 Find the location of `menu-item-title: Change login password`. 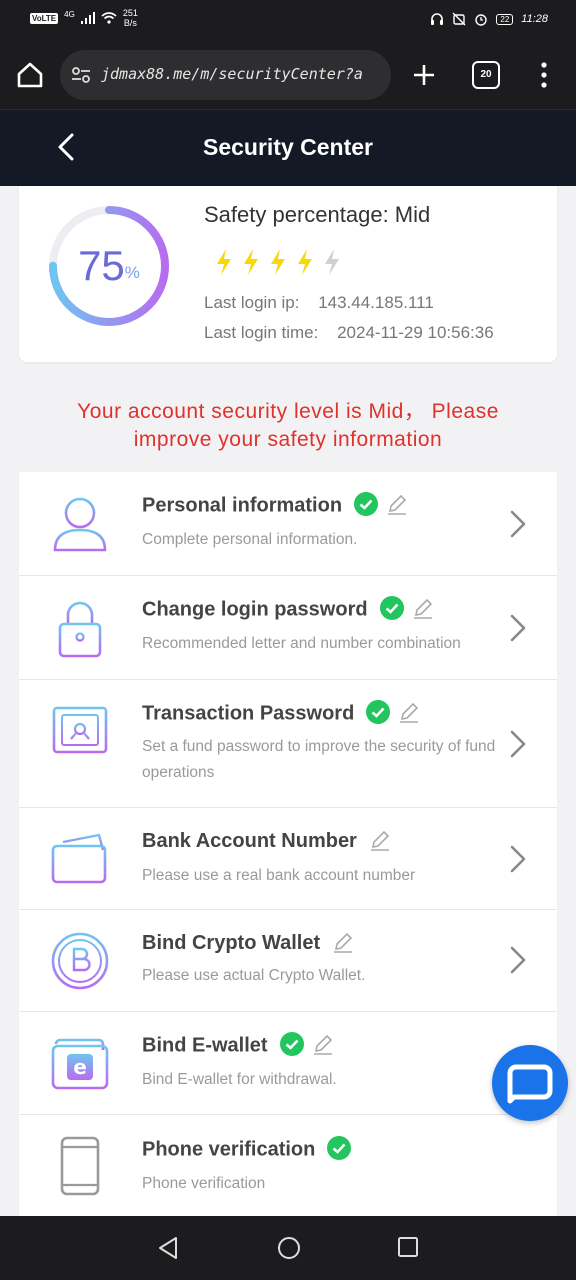

menu-item-title: Change login password is located at coordinates (288, 609).